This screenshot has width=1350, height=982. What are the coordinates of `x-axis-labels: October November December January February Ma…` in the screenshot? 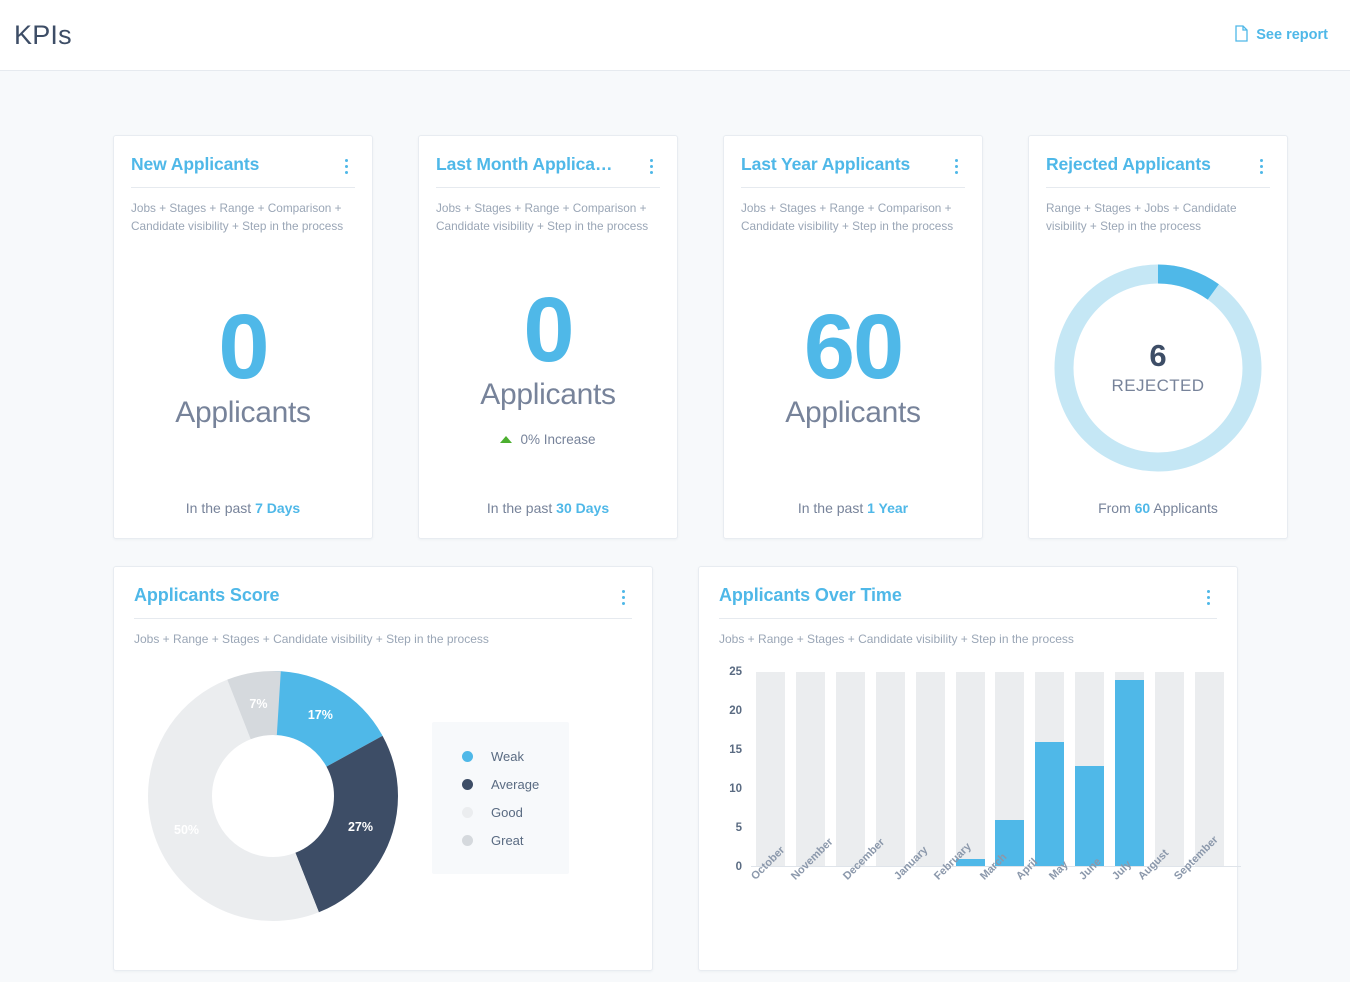 It's located at (989, 860).